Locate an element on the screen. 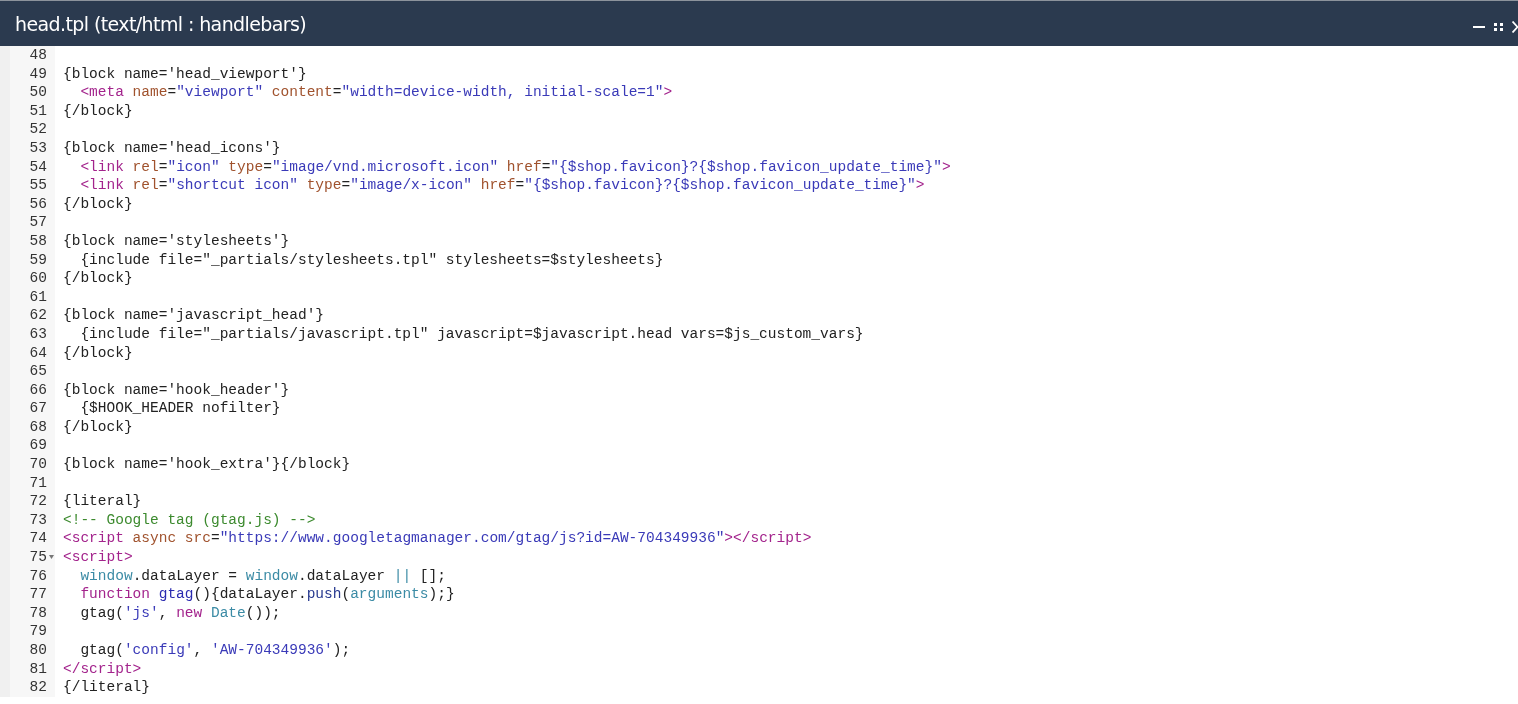  code-line: {include file="_partials/javascript.tpl" javascript=$javascript.head vars=$js_custom_vars} is located at coordinates (471, 334).